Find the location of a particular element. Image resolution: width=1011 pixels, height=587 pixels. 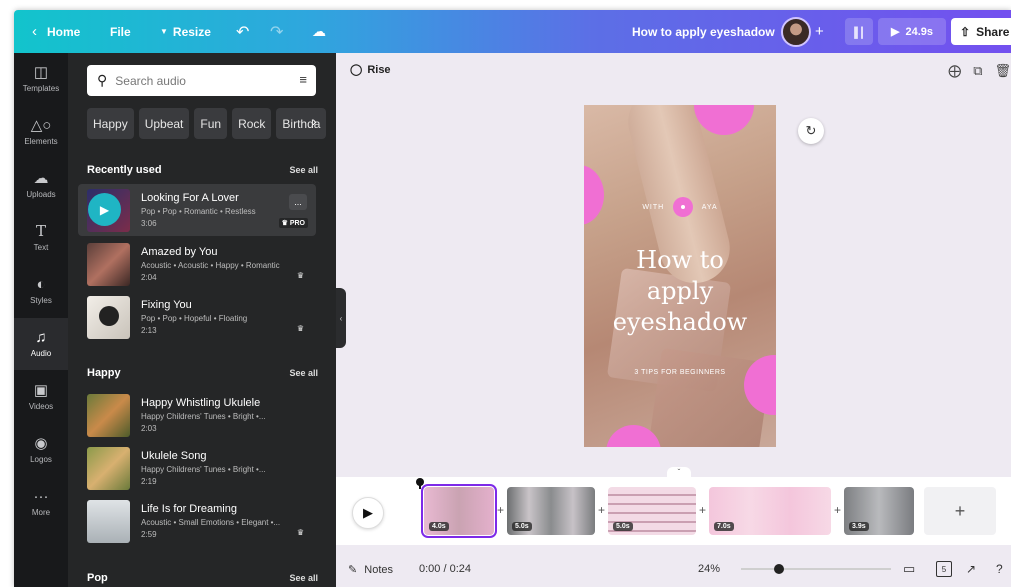

rail-label: Elements is located at coordinates (41, 141).